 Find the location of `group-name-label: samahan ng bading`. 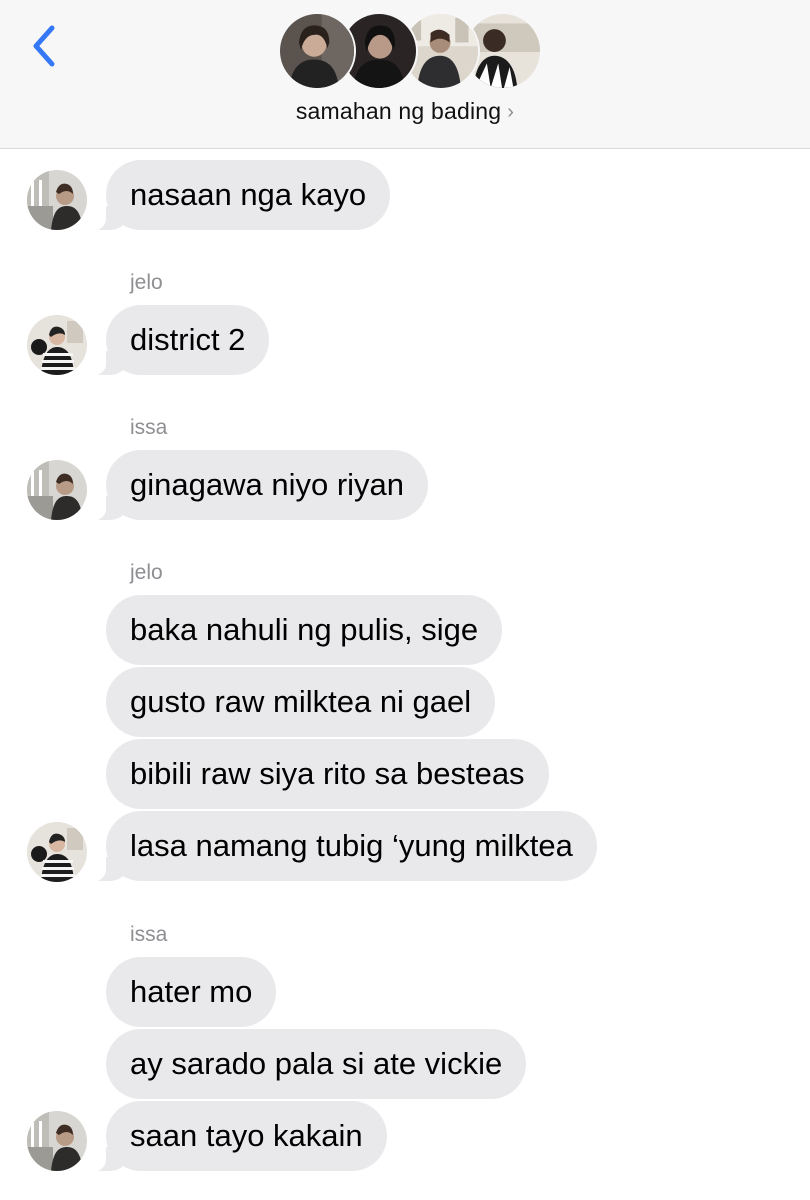

group-name-label: samahan ng bading is located at coordinates (398, 111).